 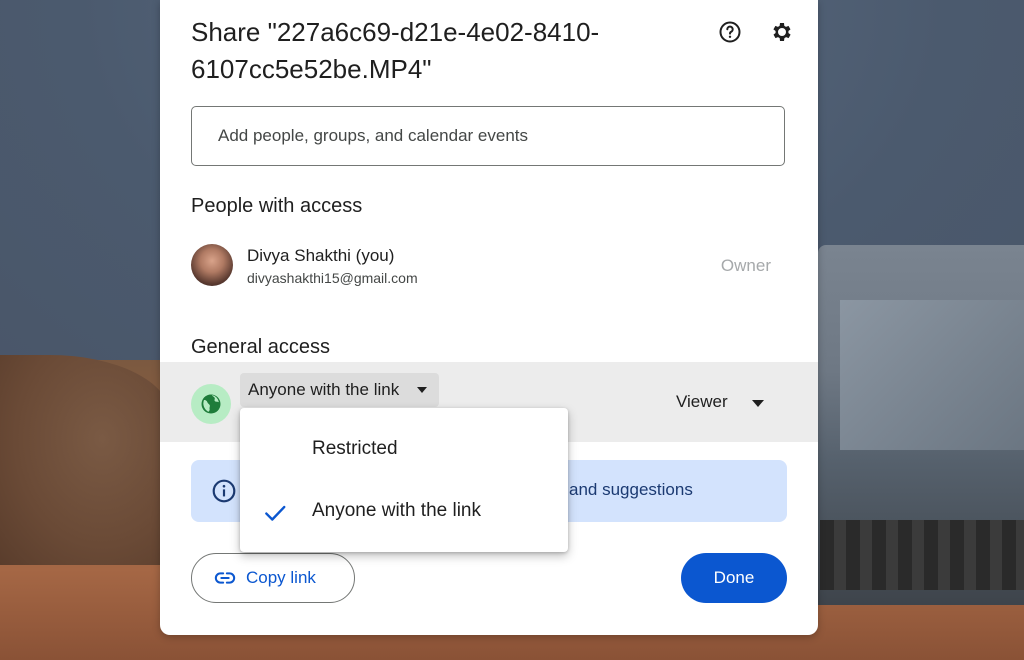 What do you see at coordinates (734, 578) in the screenshot?
I see `done-button: Done` at bounding box center [734, 578].